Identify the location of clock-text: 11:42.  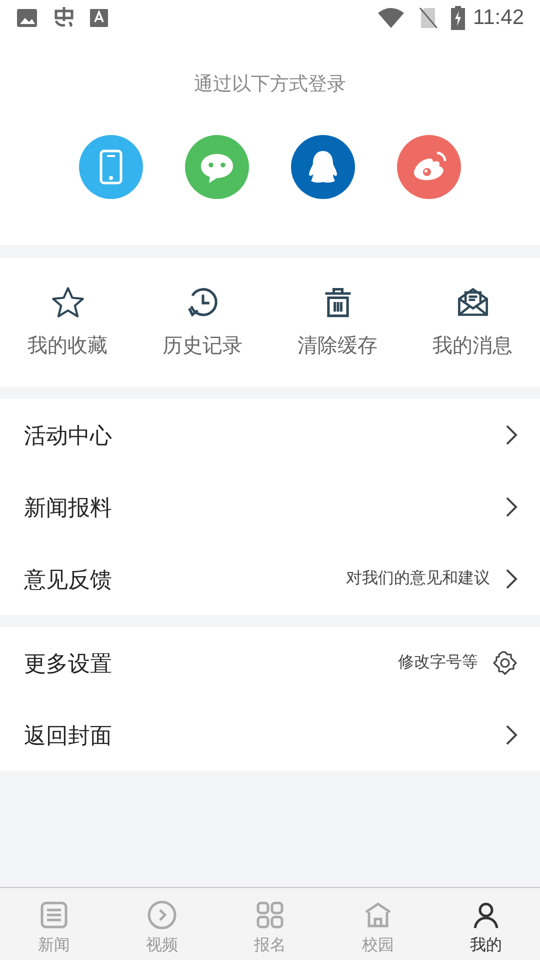
(498, 18).